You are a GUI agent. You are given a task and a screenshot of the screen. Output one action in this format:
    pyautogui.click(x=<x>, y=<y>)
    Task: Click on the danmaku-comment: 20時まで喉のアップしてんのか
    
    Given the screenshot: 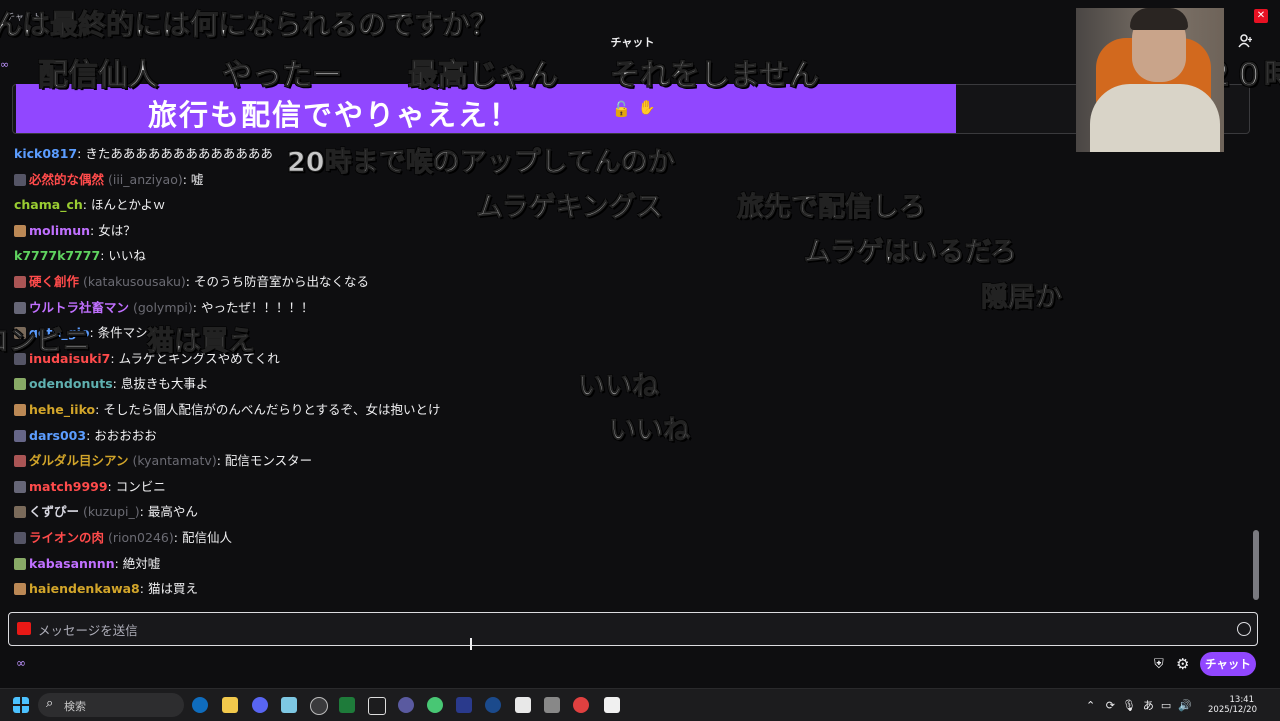 What is the action you would take?
    pyautogui.click(x=481, y=163)
    